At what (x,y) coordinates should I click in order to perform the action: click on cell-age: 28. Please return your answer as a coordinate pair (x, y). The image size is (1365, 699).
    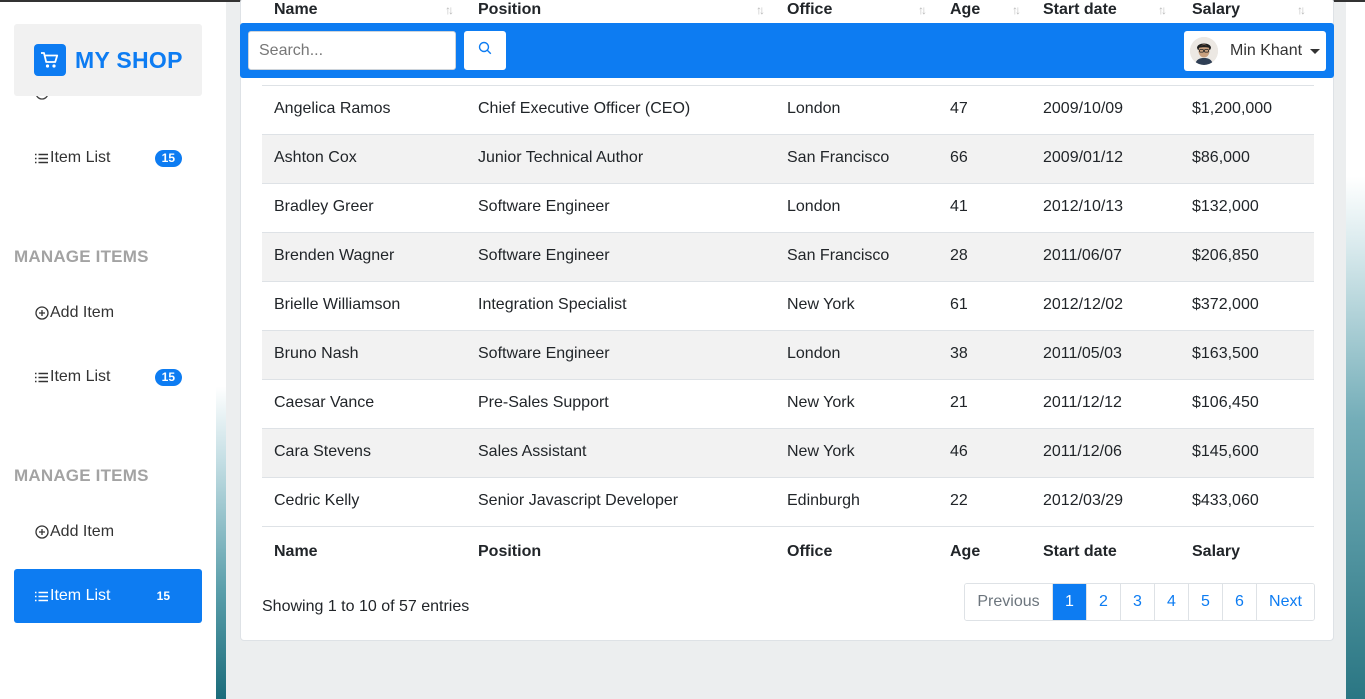
    Looking at the image, I should click on (959, 255).